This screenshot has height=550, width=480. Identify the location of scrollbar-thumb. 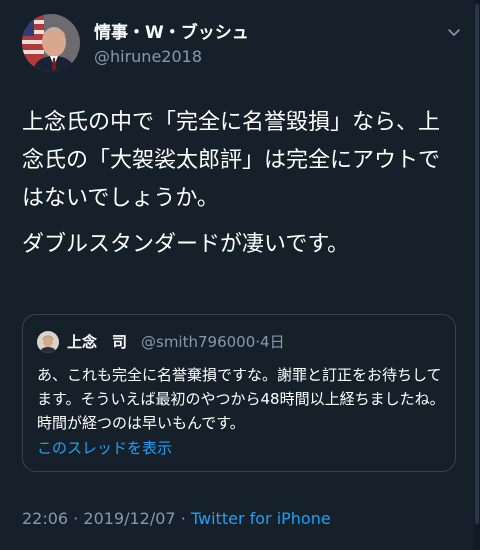
(477, 264).